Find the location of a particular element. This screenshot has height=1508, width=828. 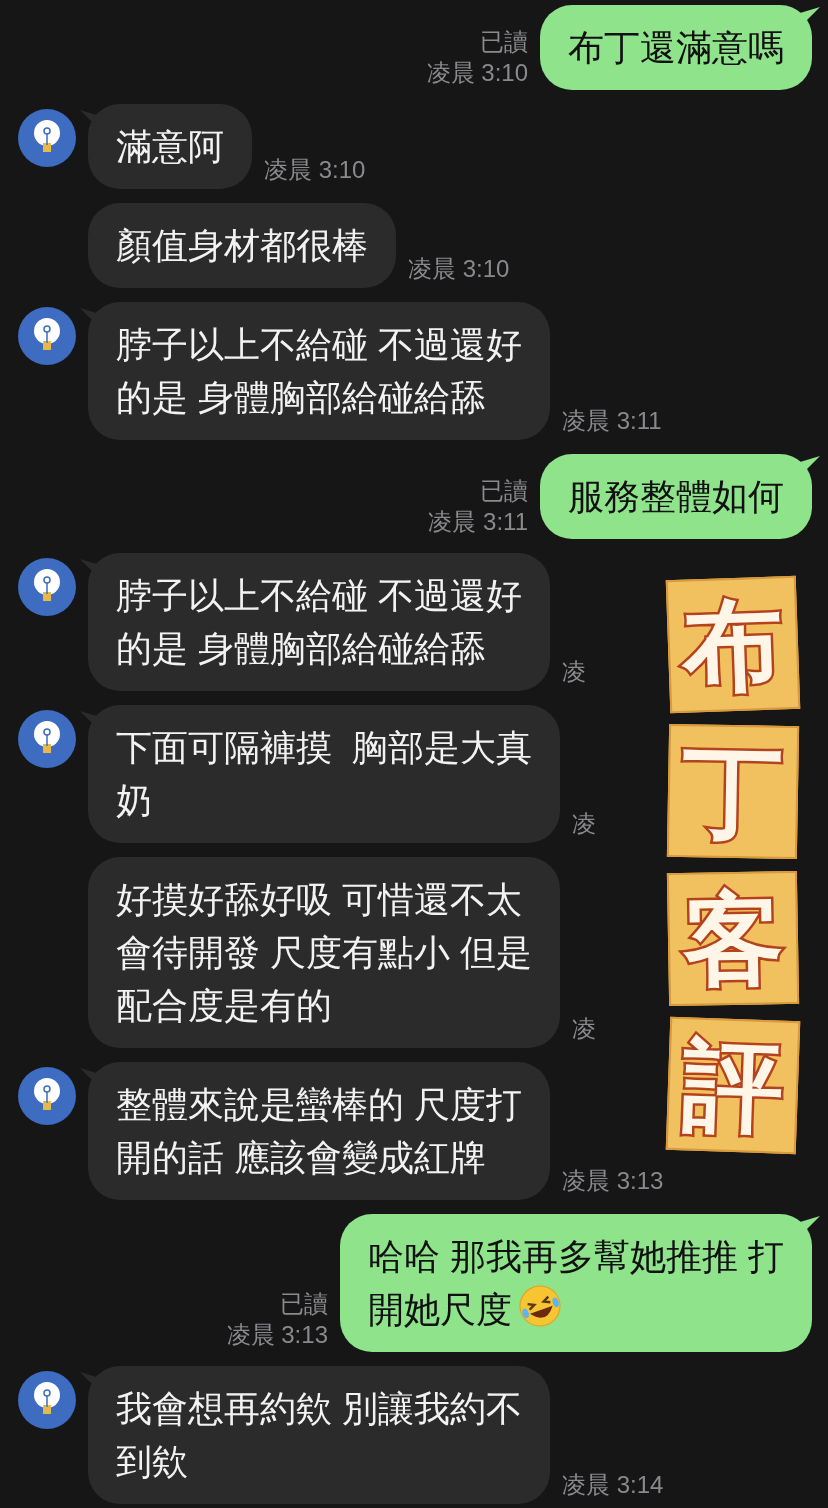

message-bubble: 下面可隔褲摸 胸部是大真 奶 is located at coordinates (324, 774).